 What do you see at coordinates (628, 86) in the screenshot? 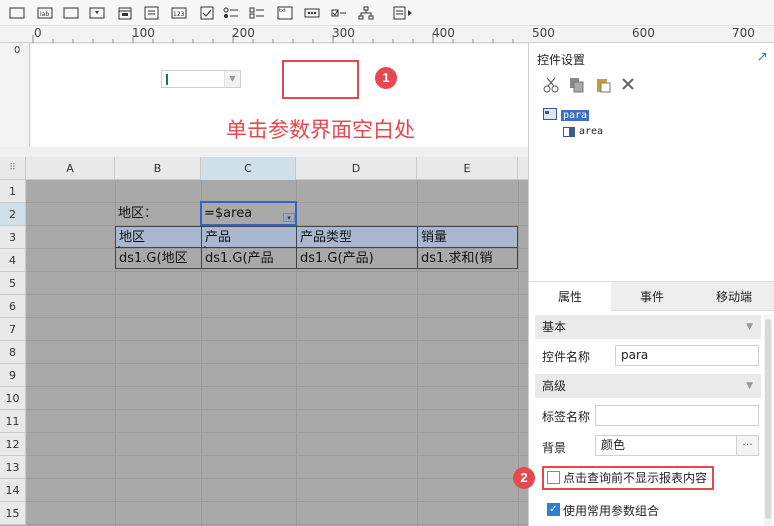
I see `delete-icon` at bounding box center [628, 86].